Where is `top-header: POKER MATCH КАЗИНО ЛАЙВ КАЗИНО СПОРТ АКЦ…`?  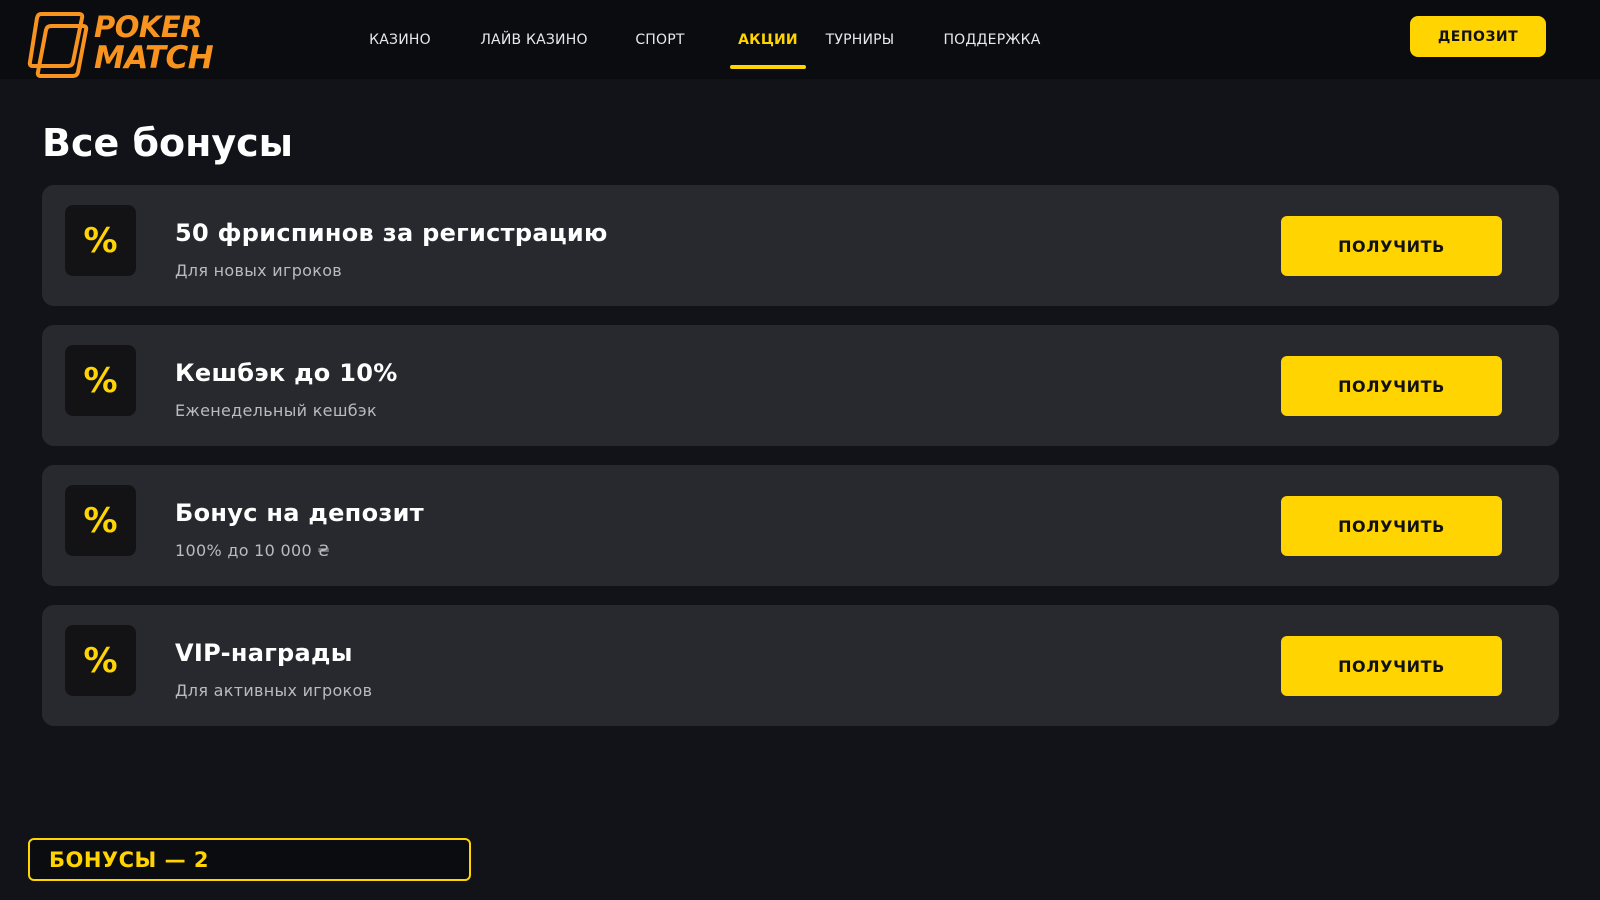
top-header: POKER MATCH КАЗИНО ЛАЙВ КАЗИНО СПОРТ АКЦ… is located at coordinates (800, 39).